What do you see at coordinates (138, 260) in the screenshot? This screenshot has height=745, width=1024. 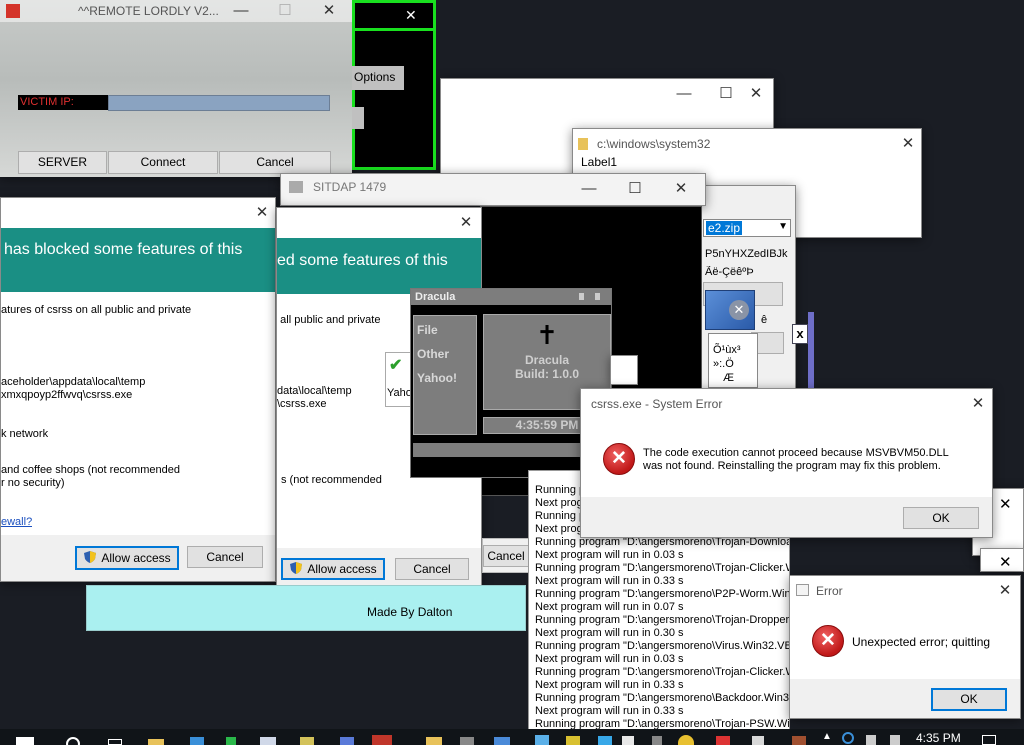 I see `firewall-header: has blocked some features of this` at bounding box center [138, 260].